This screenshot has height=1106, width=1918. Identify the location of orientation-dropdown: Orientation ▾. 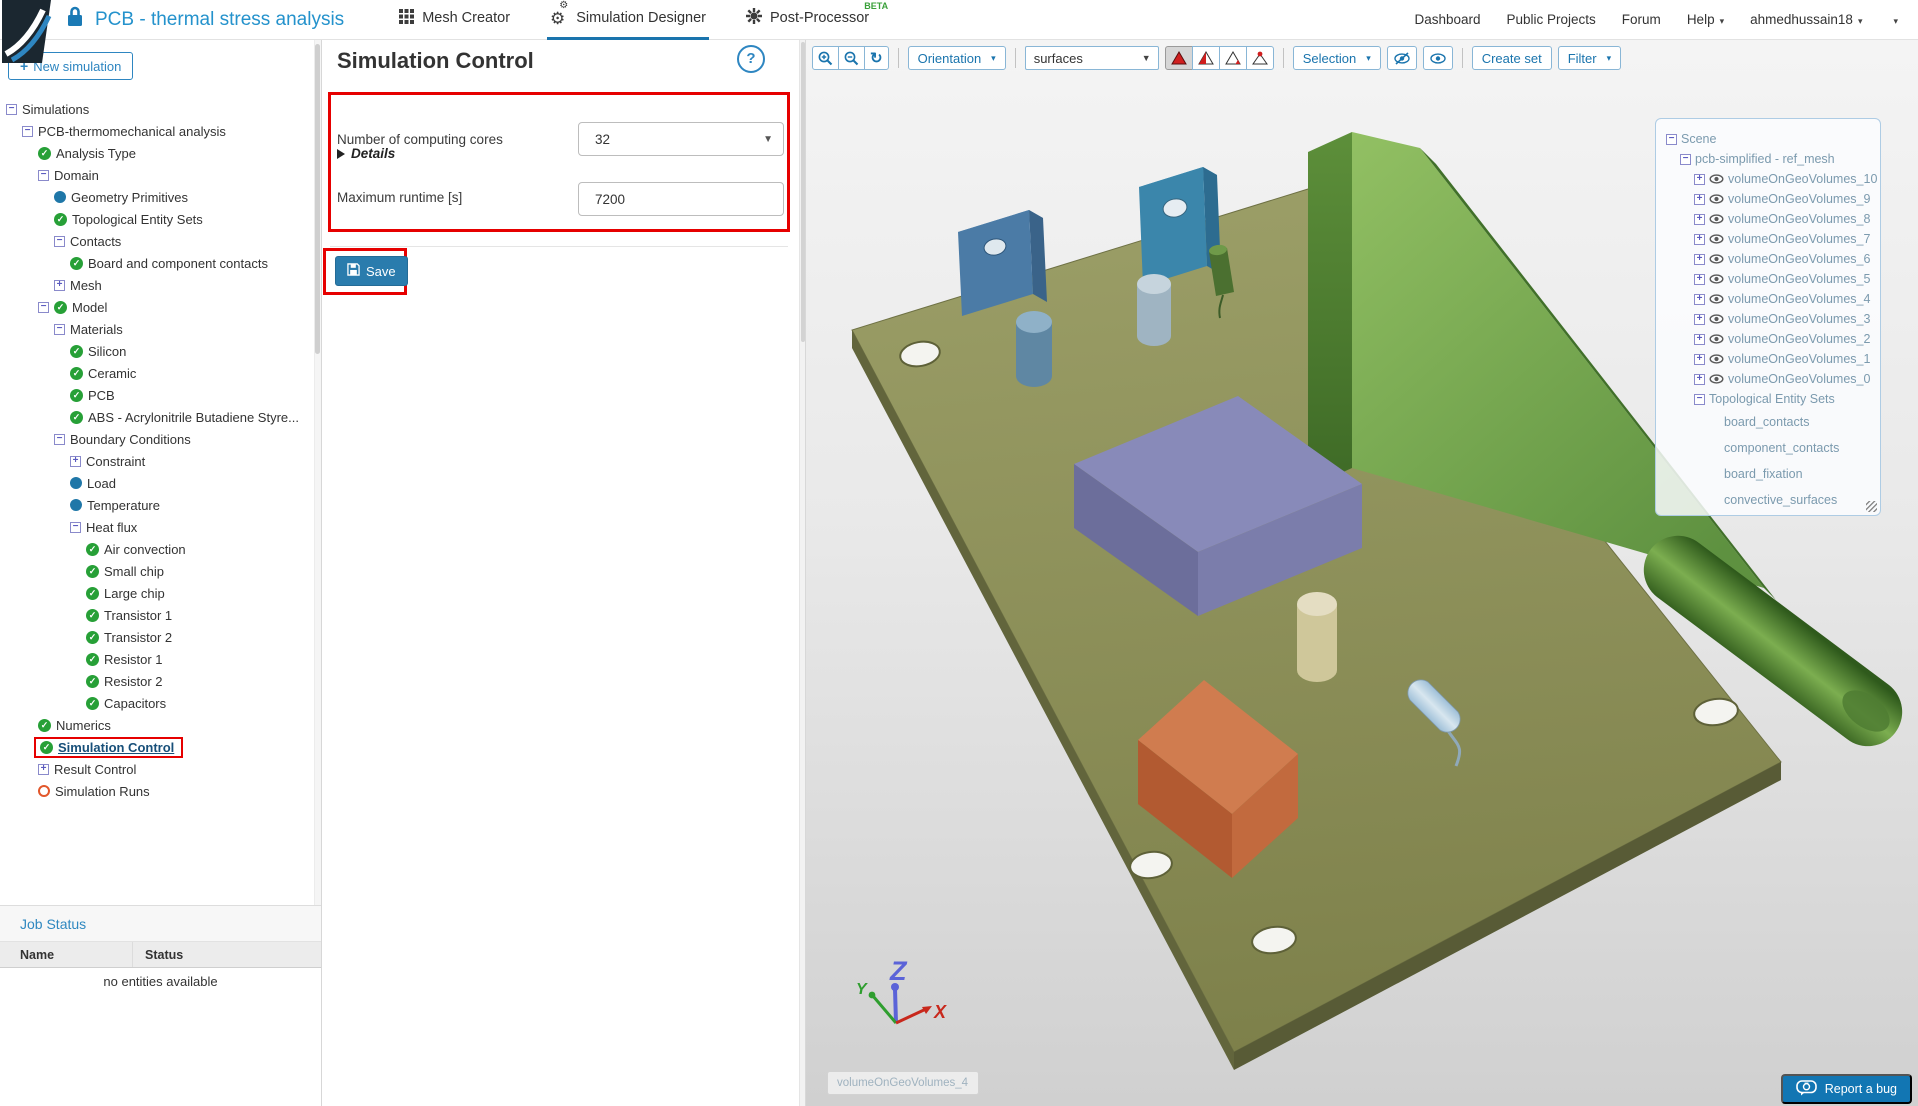
(956, 58).